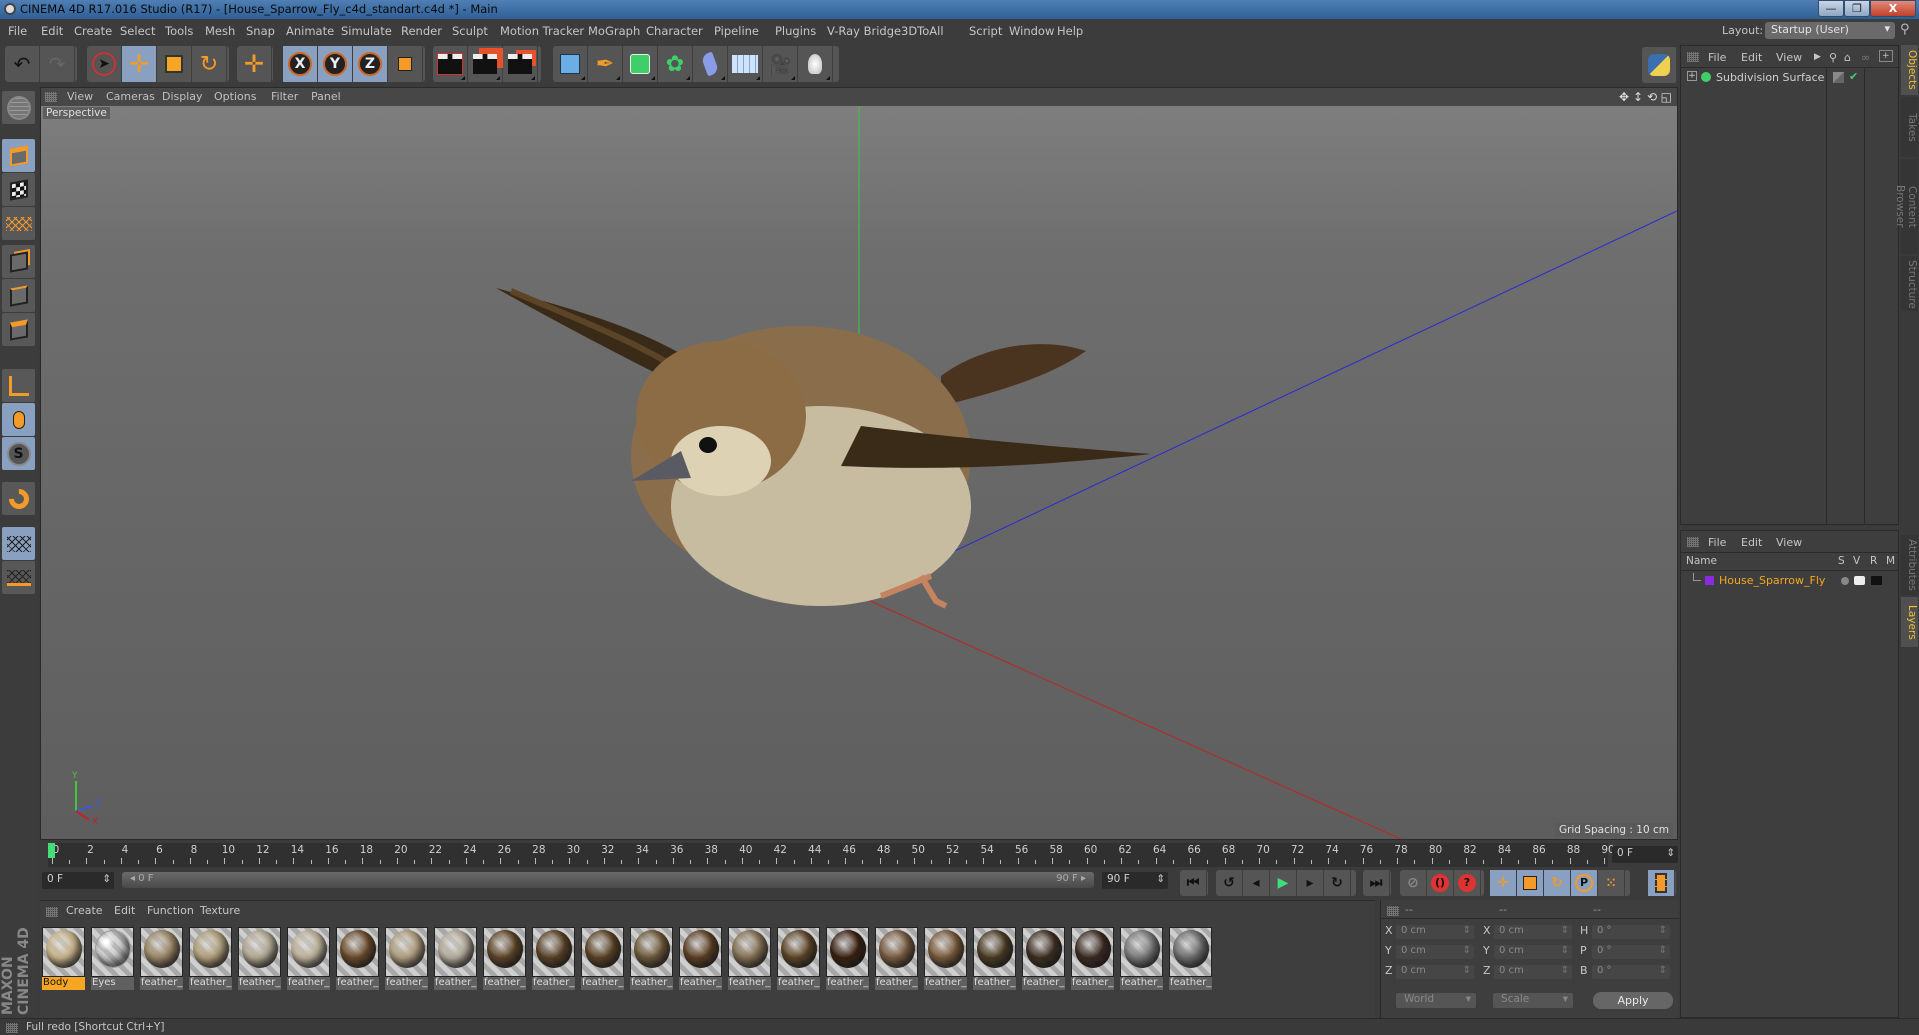 The width and height of the screenshot is (1919, 1035). I want to click on menu-file: File, so click(1717, 542).